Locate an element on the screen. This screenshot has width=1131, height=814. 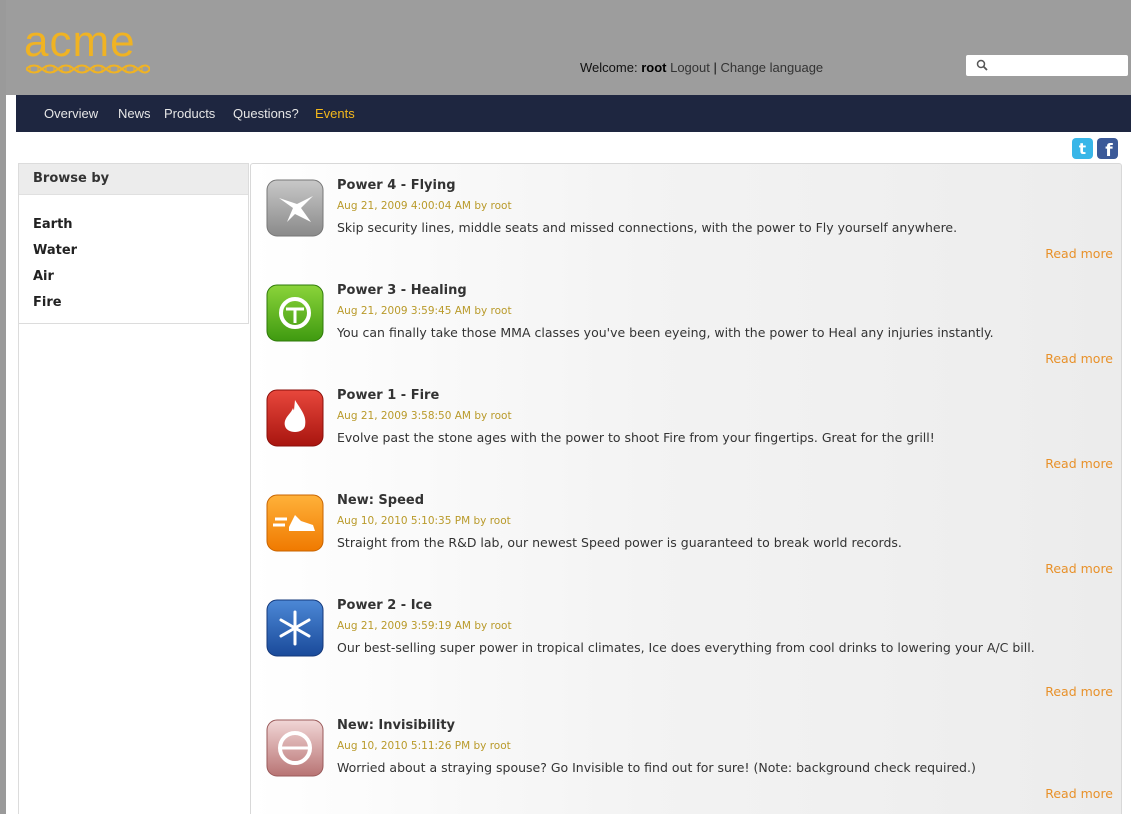
speed-shoe-icon is located at coordinates (295, 524).